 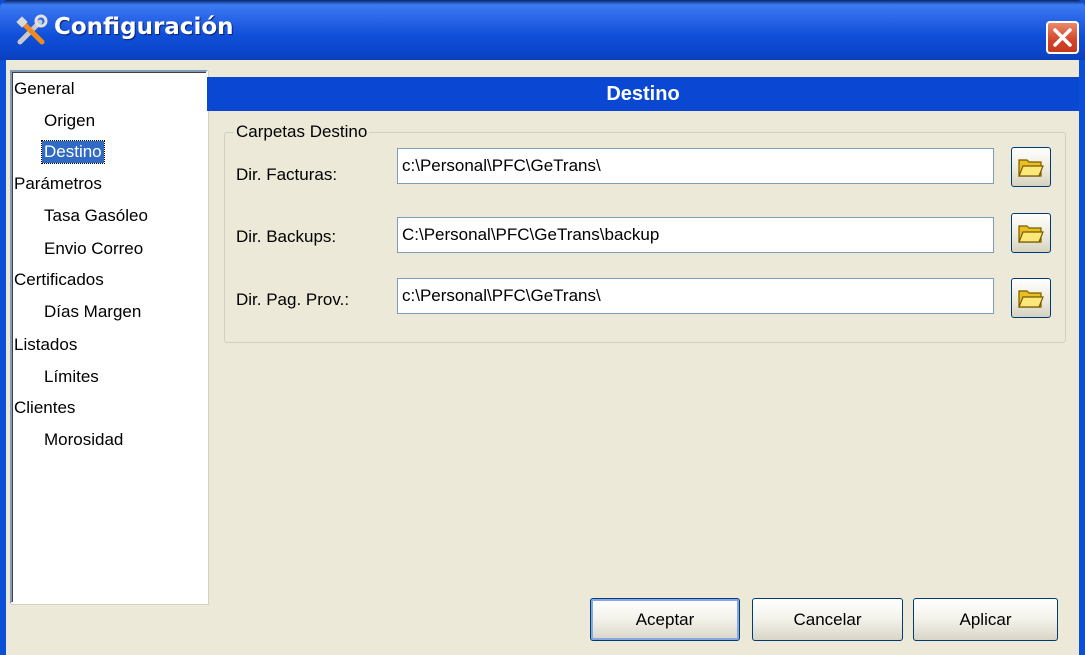 I want to click on dir-backups-label: Dir. Backups:, so click(x=286, y=236).